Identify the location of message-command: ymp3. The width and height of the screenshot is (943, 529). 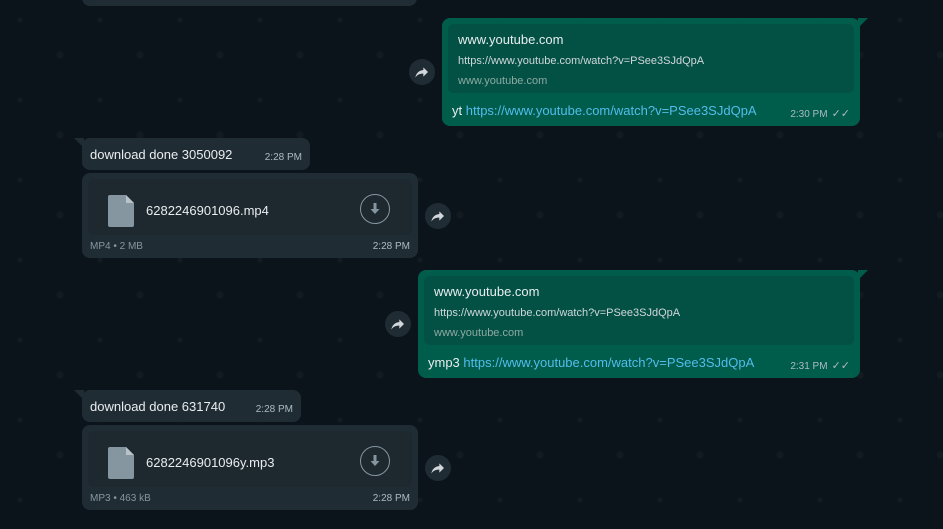
(444, 362).